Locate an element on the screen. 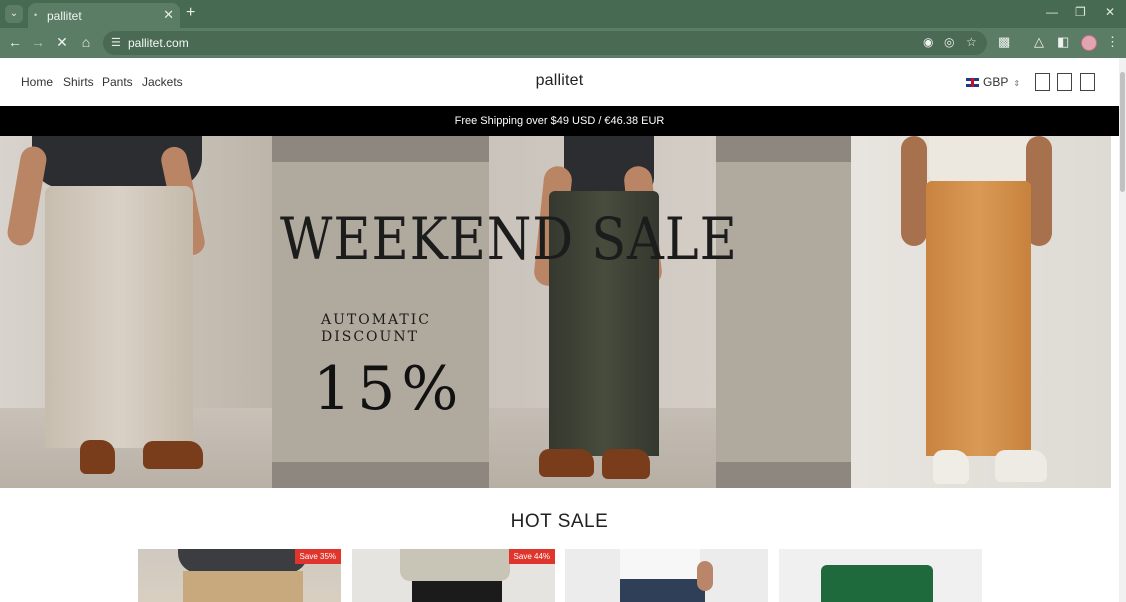  hero-headline: WEEKEND SALE is located at coordinates (509, 239).